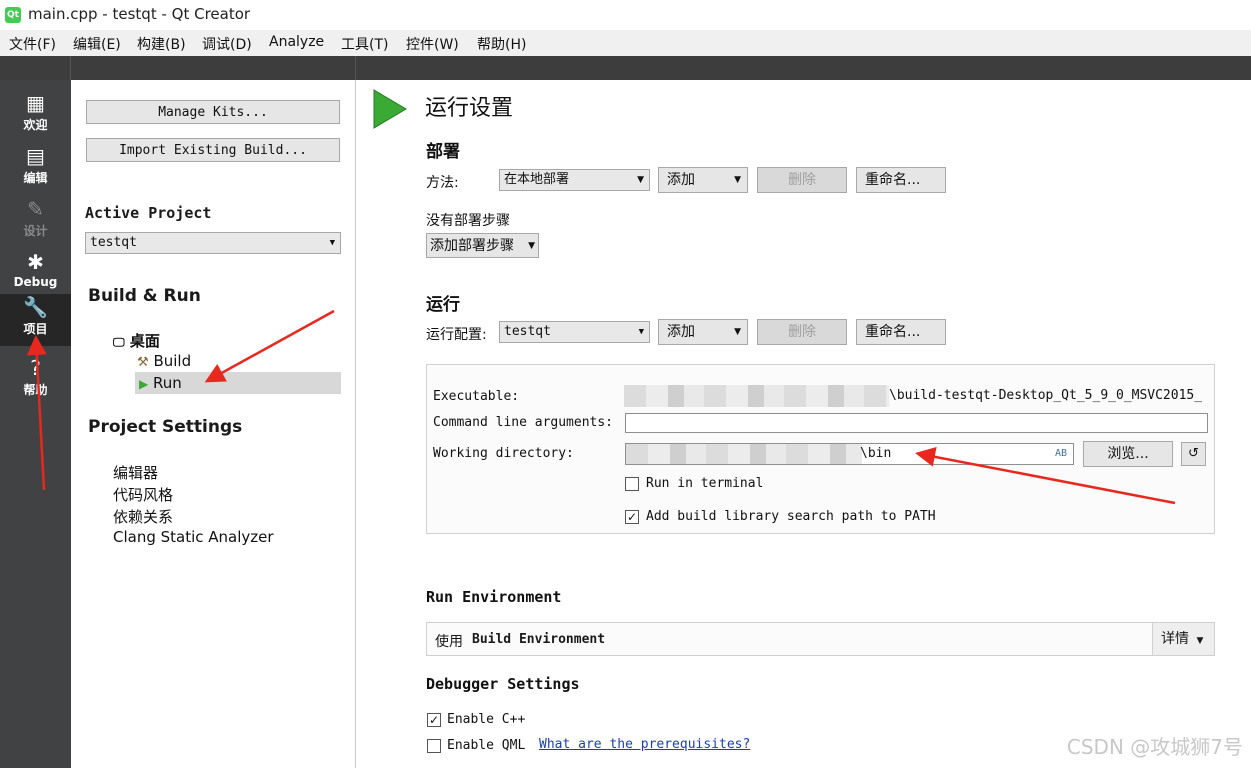 The image size is (1251, 768). Describe the element at coordinates (148, 213) in the screenshot. I see `active-project-label: Active Project` at that location.